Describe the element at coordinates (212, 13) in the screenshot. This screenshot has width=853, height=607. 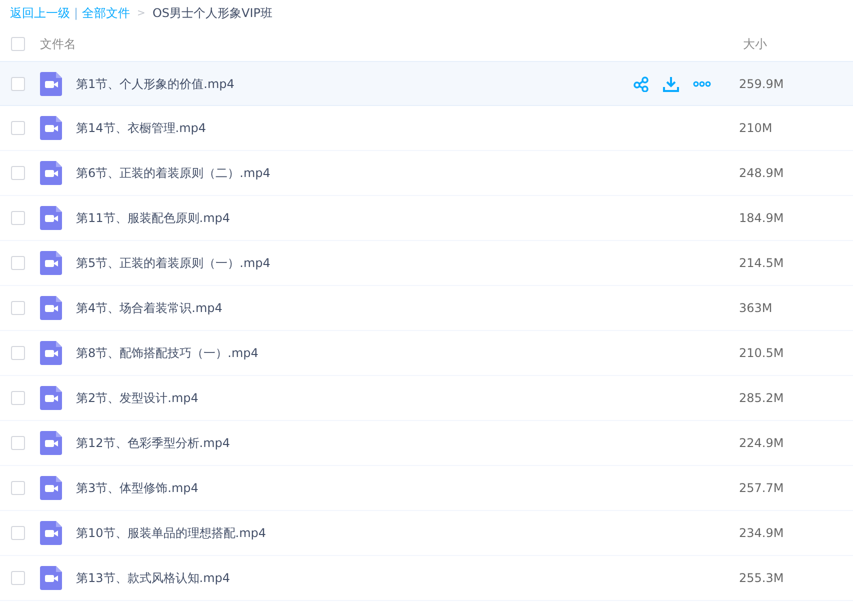
I see `current-folder: OS男士个人形象VIP班` at that location.